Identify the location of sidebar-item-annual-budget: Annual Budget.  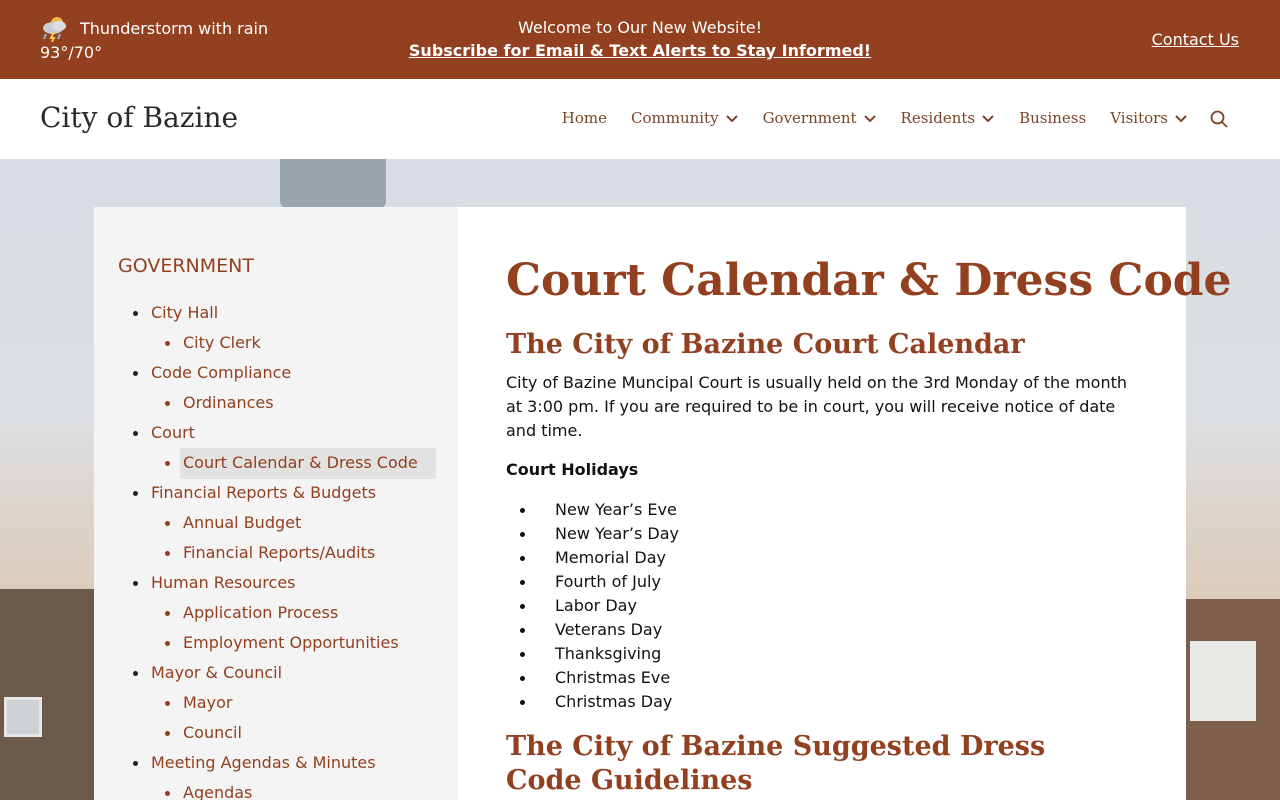
(276, 523).